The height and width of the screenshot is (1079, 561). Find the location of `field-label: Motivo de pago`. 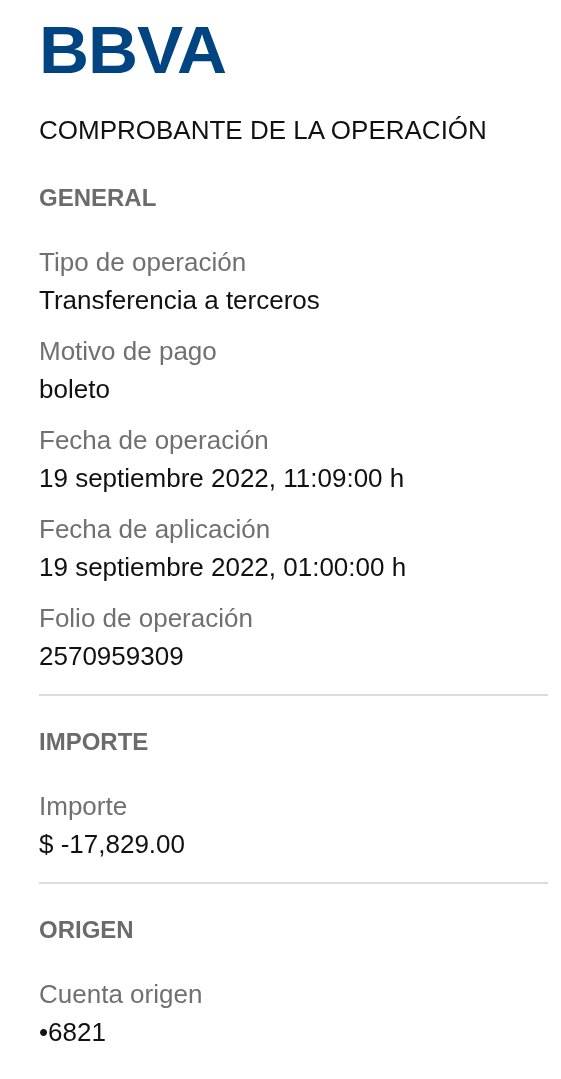

field-label: Motivo de pago is located at coordinates (128, 351).